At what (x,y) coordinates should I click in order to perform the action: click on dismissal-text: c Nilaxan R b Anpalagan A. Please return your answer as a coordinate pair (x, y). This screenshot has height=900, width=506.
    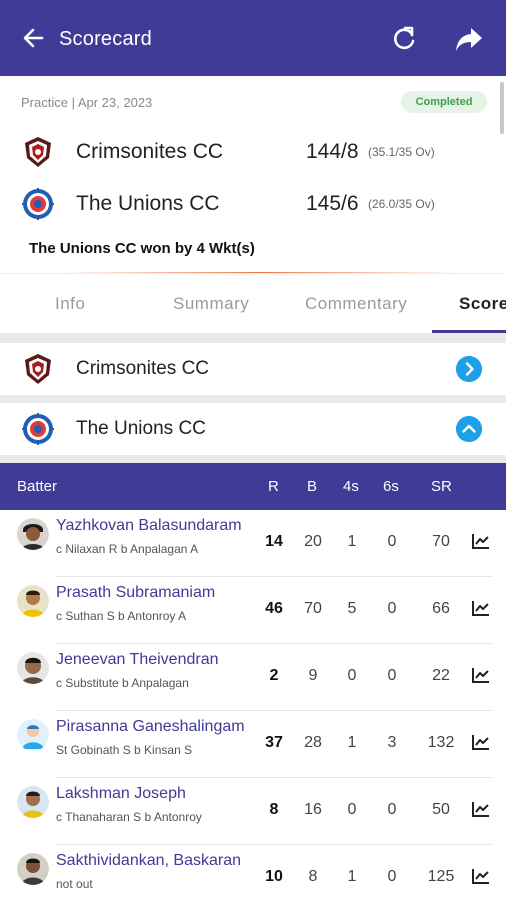
    Looking at the image, I should click on (127, 549).